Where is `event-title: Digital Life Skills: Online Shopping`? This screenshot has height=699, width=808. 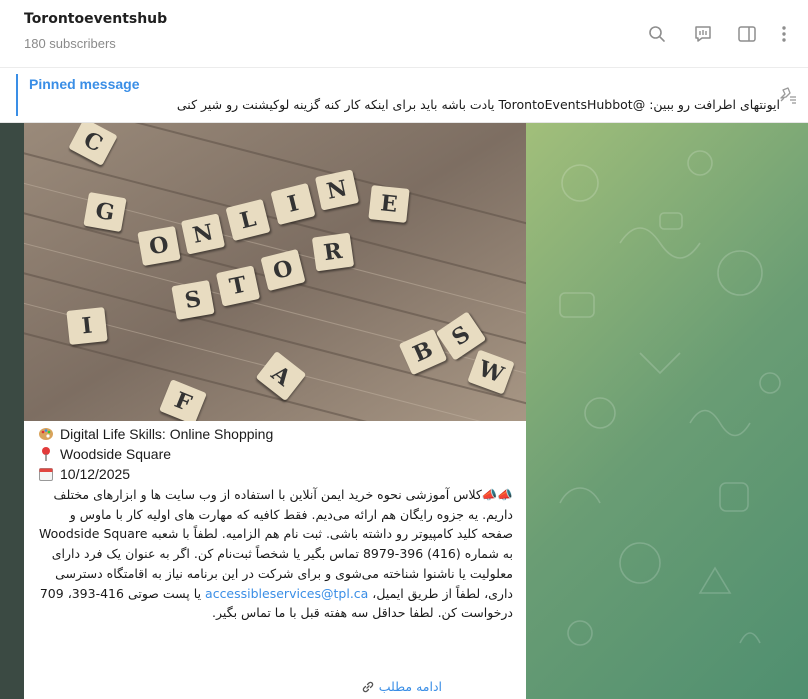 event-title: Digital Life Skills: Online Shopping is located at coordinates (167, 434).